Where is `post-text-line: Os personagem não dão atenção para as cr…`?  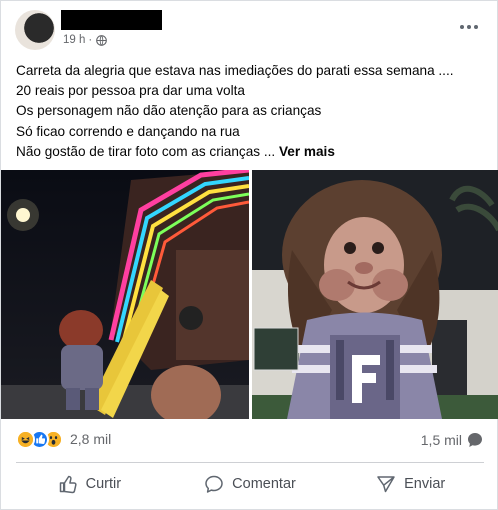 post-text-line: Os personagem não dão atenção para as cr… is located at coordinates (169, 111).